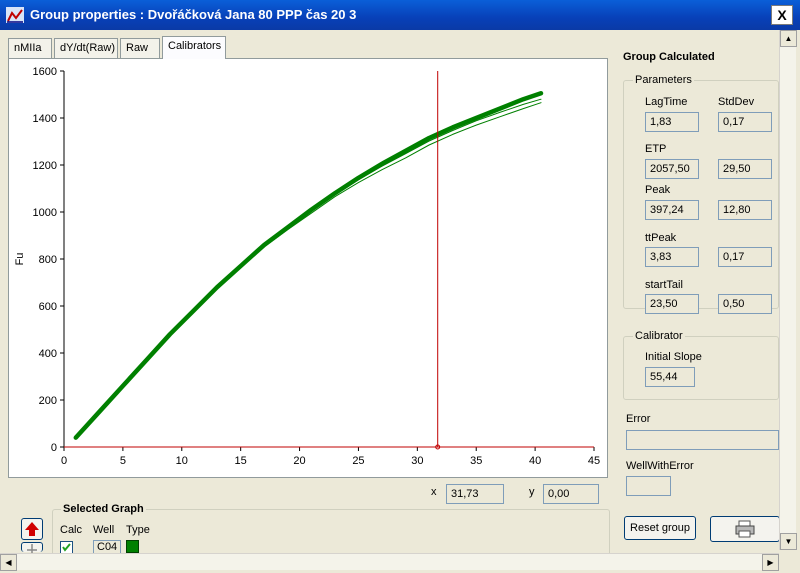  Describe the element at coordinates (672, 304) in the screenshot. I see `starttail-value: 23,50` at that location.